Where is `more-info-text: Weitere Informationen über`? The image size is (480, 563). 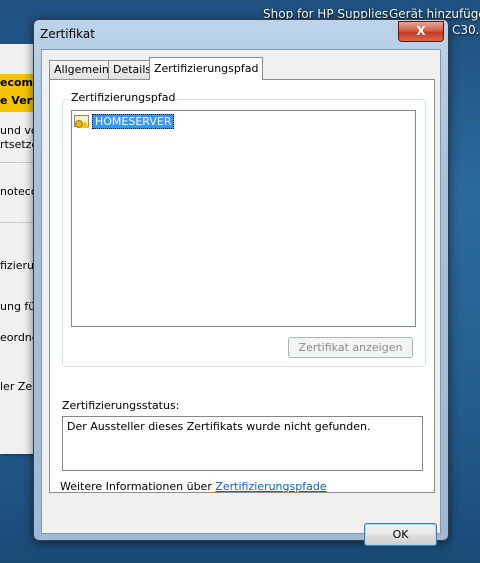
more-info-text: Weitere Informationen über is located at coordinates (138, 486).